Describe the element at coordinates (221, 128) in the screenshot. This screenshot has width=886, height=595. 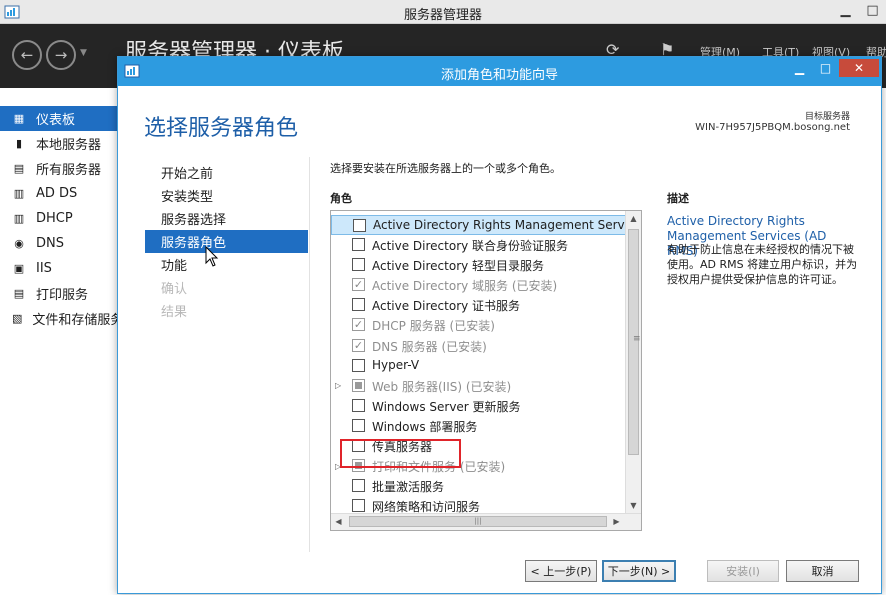
I see `page-title: 选择服务器角色` at that location.